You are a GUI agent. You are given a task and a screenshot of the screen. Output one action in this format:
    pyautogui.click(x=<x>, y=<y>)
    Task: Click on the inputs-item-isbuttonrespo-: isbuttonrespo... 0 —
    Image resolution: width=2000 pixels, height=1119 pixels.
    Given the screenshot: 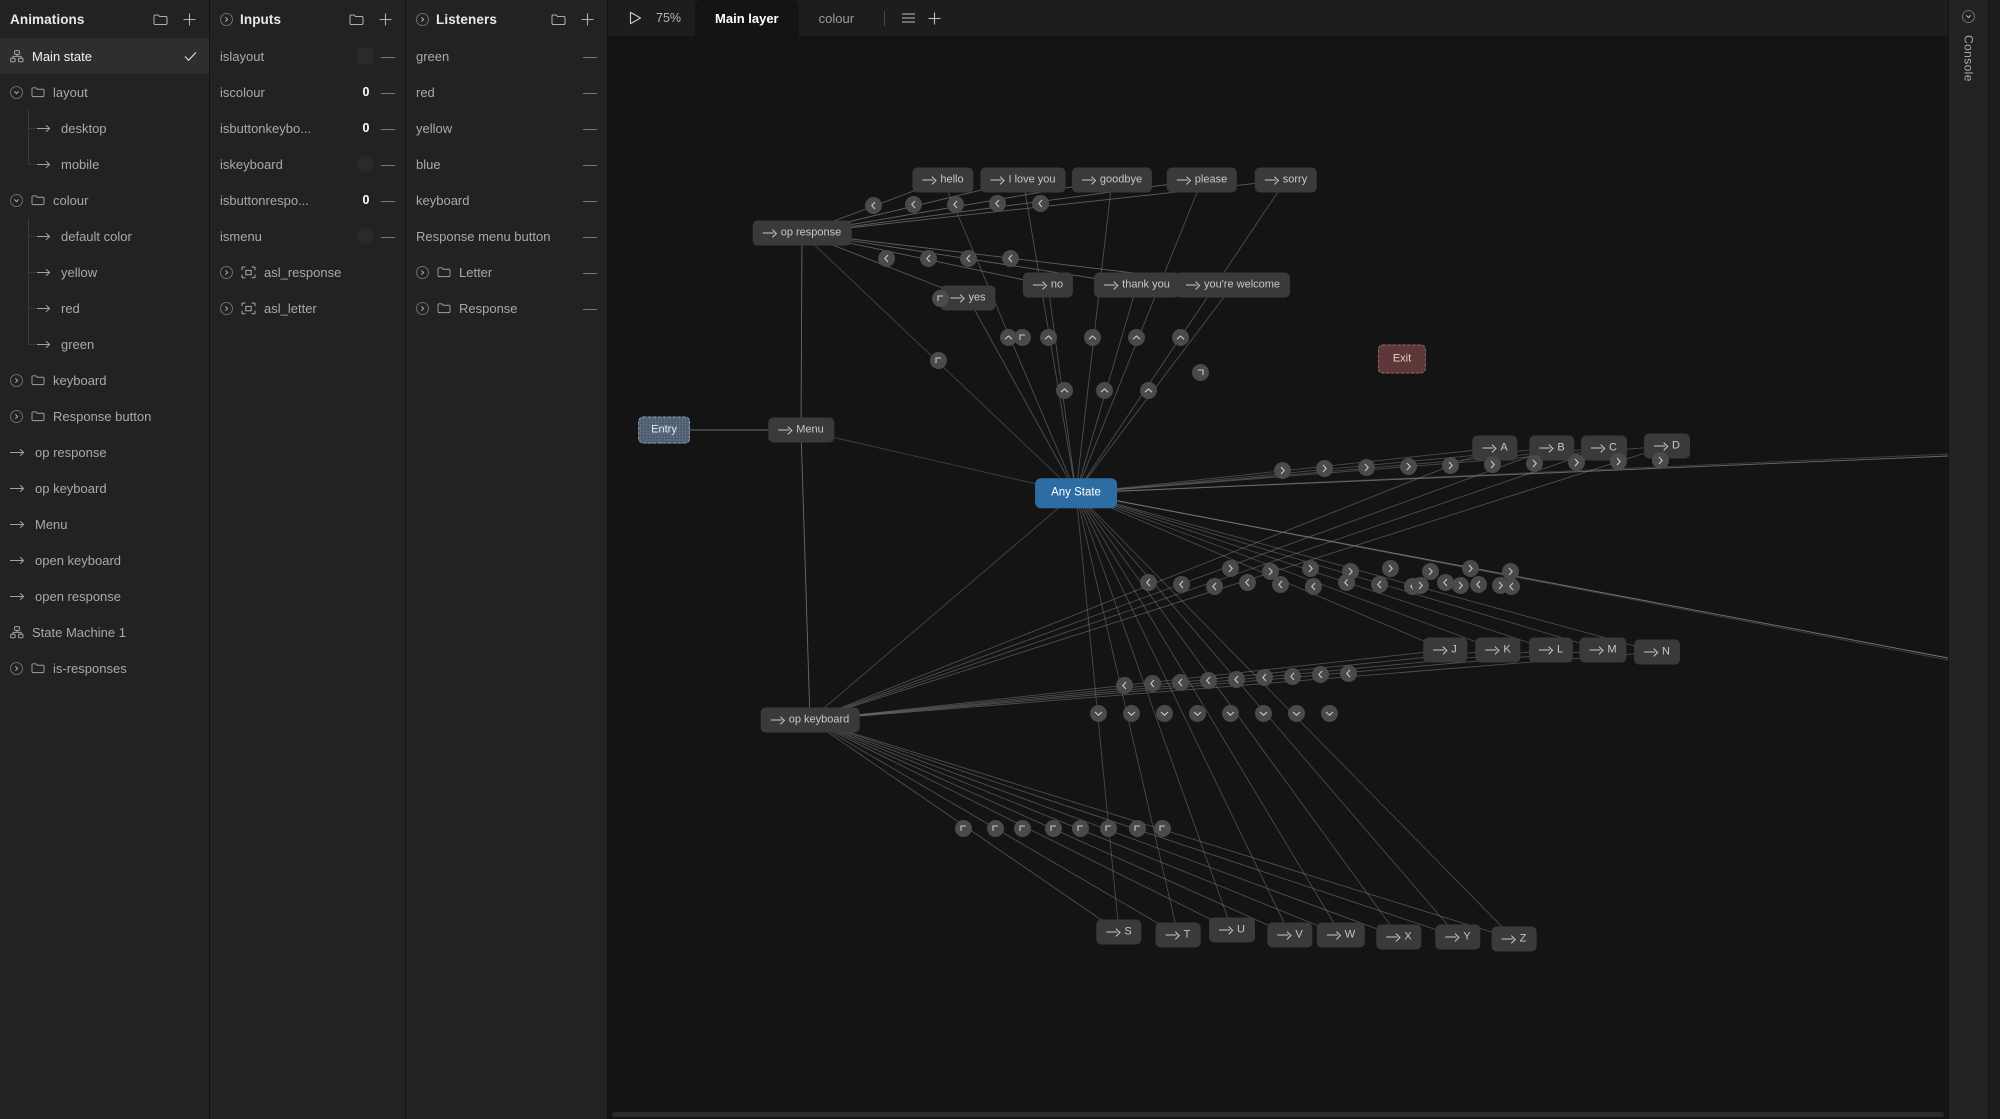 What is the action you would take?
    pyautogui.click(x=307, y=200)
    